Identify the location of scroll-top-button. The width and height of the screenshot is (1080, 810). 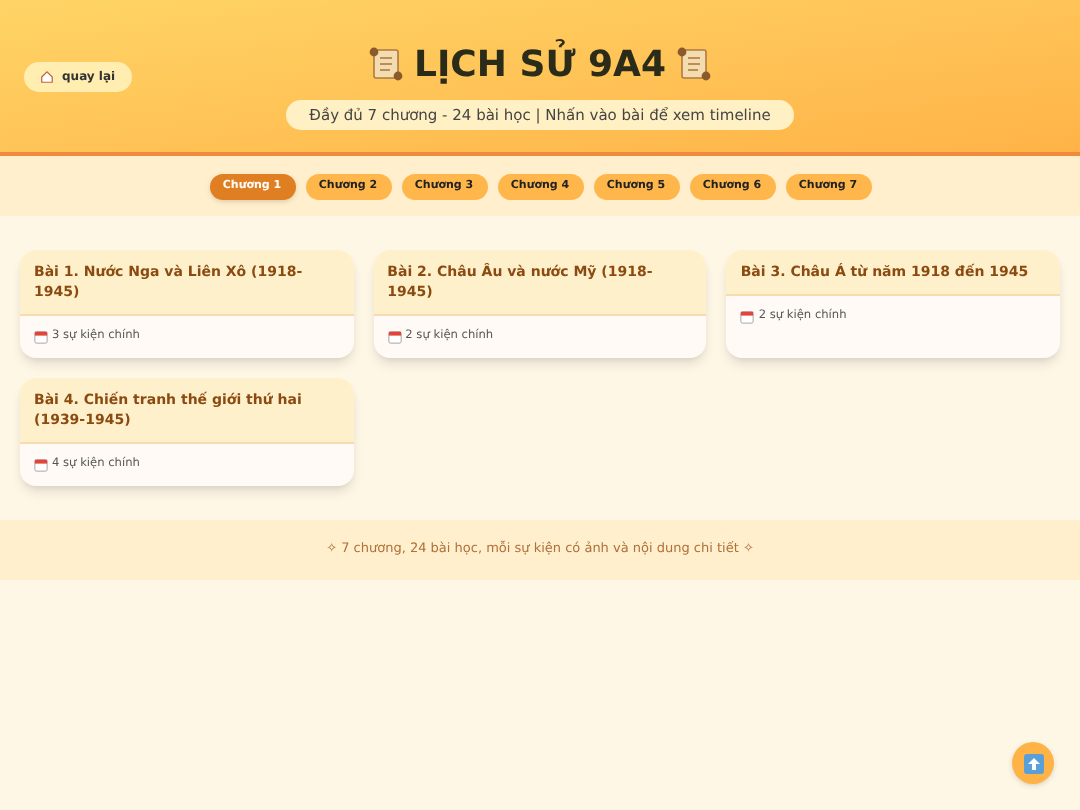
(1033, 763).